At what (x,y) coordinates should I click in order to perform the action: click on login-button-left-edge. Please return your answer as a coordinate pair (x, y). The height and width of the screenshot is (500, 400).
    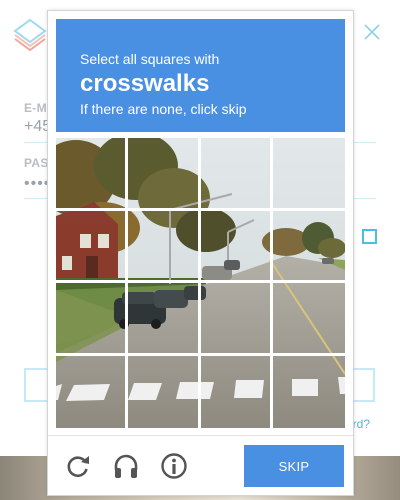
    Looking at the image, I should click on (35, 385).